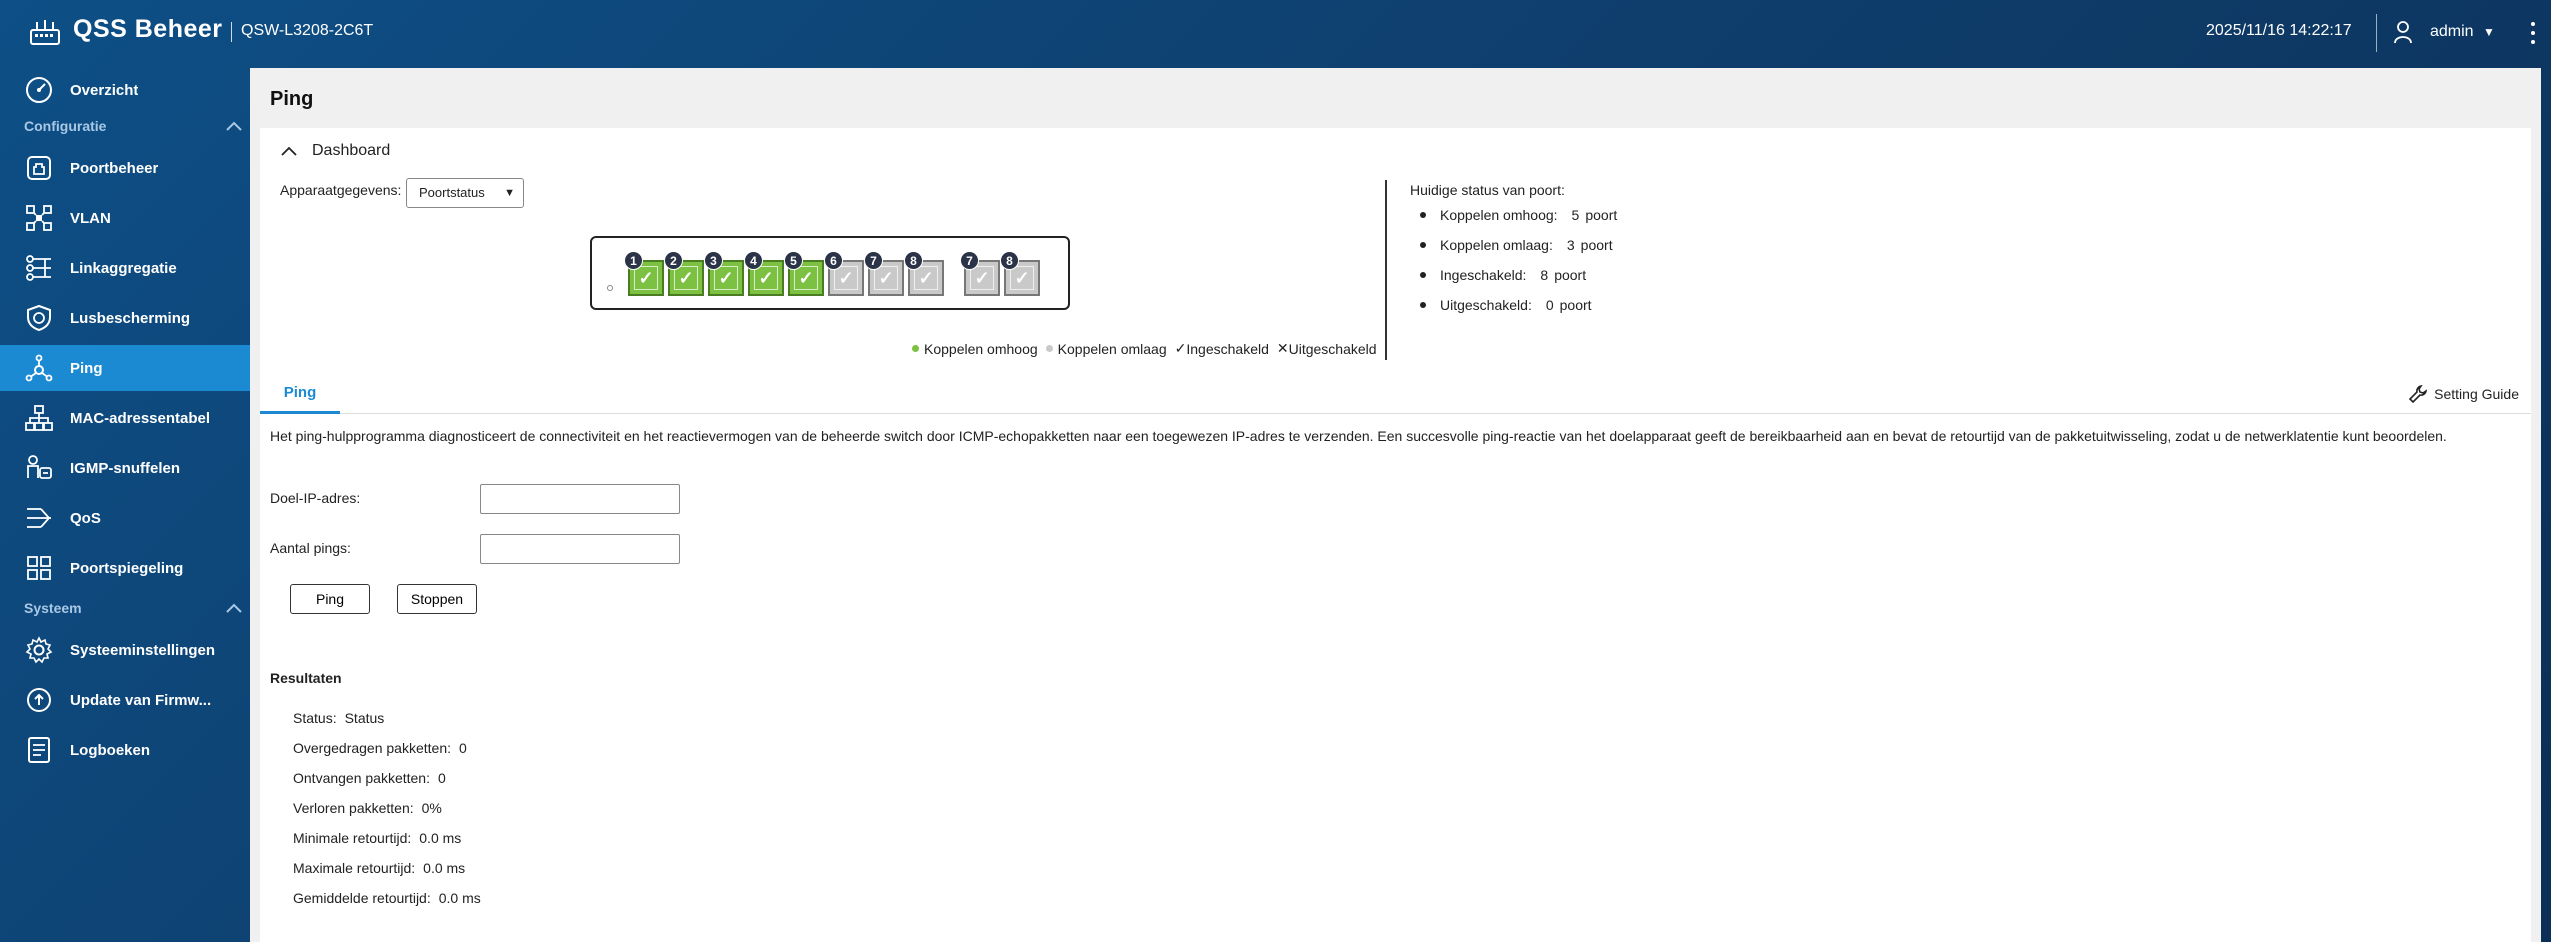  Describe the element at coordinates (2452, 32) in the screenshot. I see `username: admin` at that location.